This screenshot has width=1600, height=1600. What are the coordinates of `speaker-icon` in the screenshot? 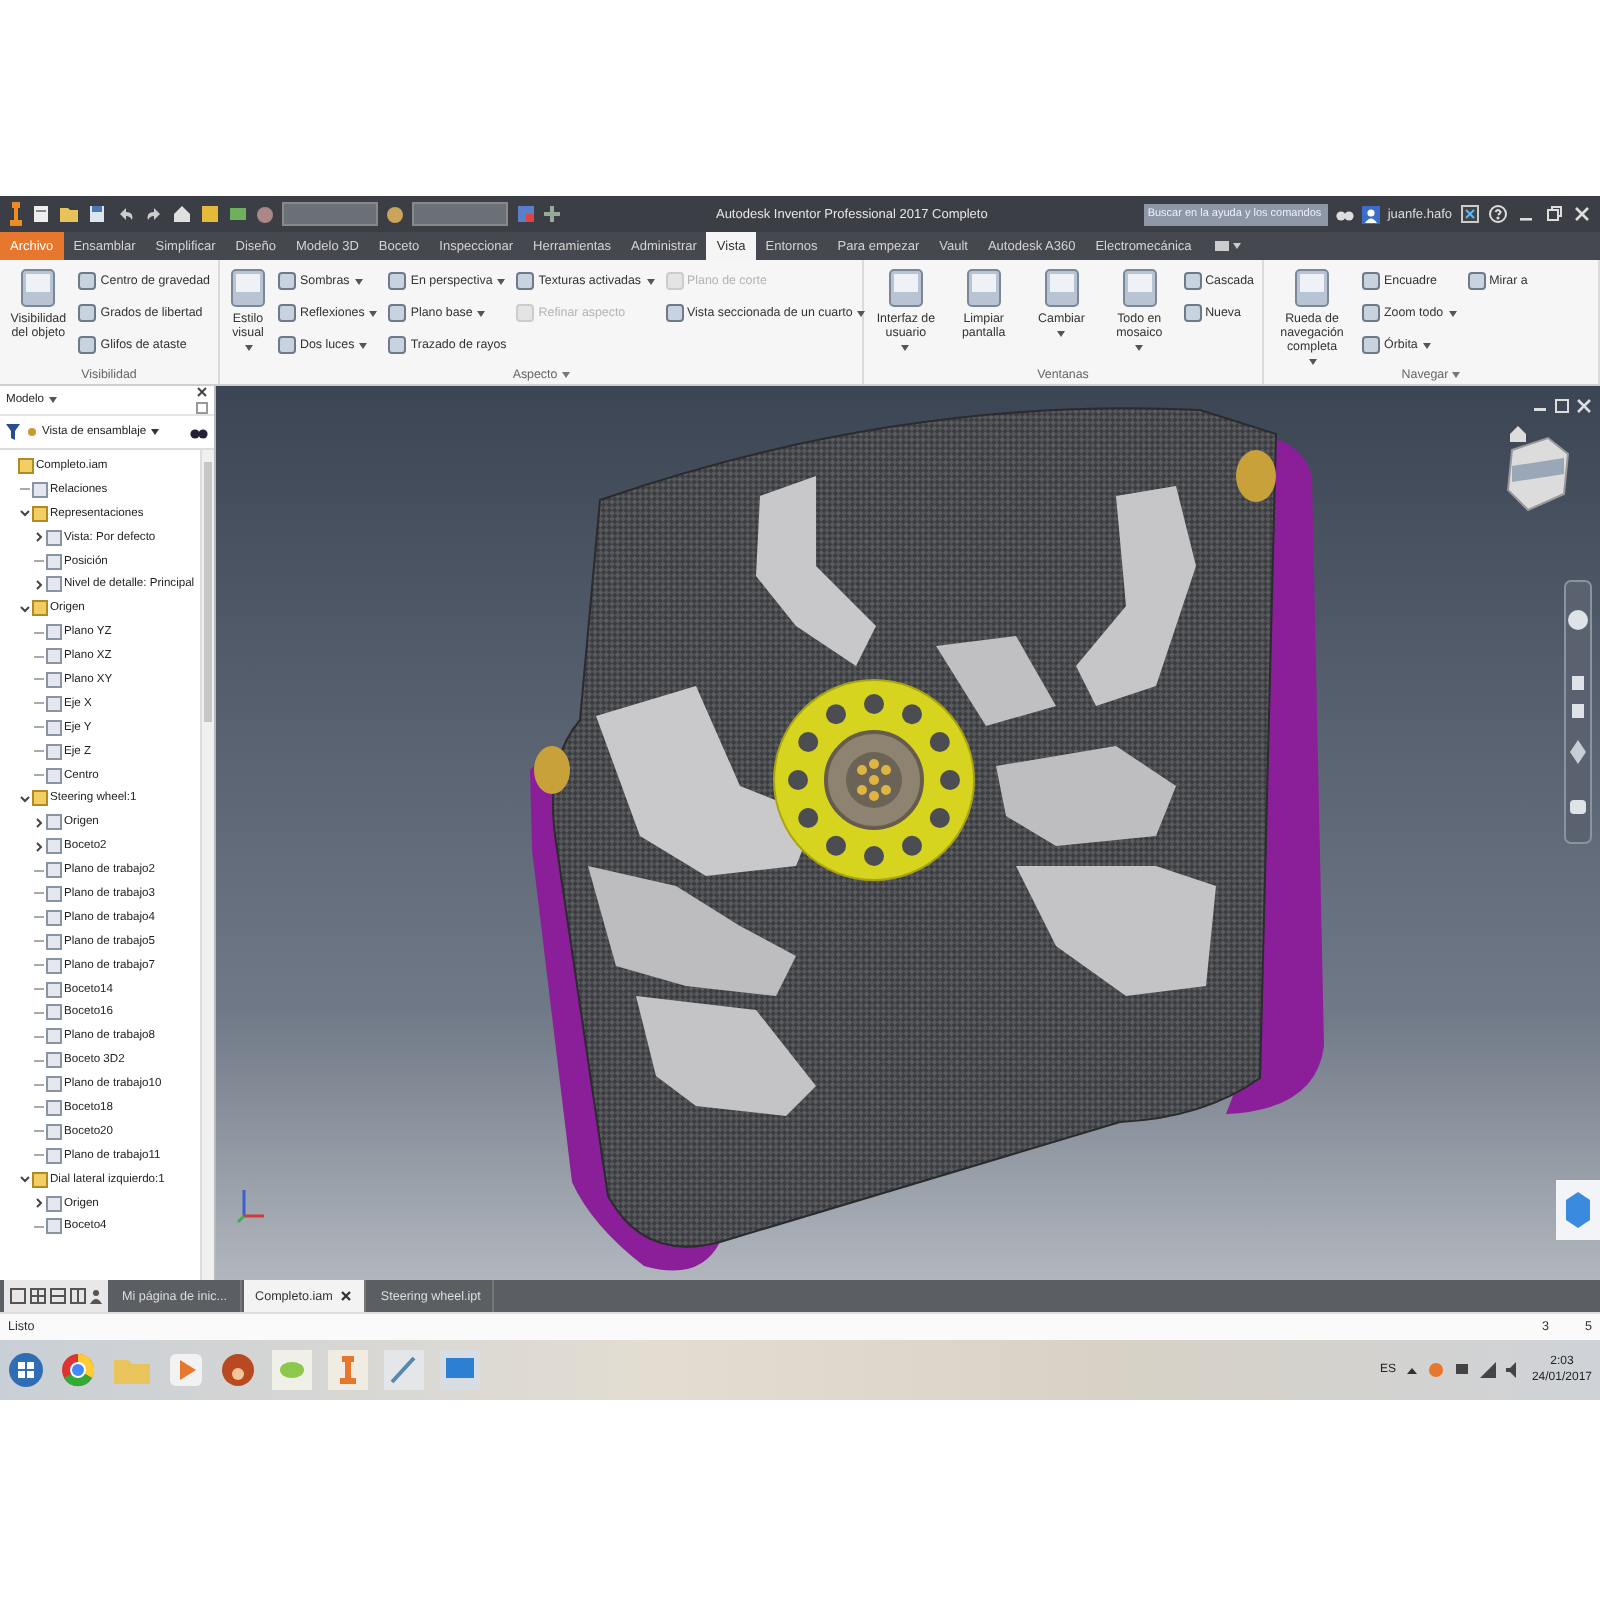 It's located at (1513, 1370).